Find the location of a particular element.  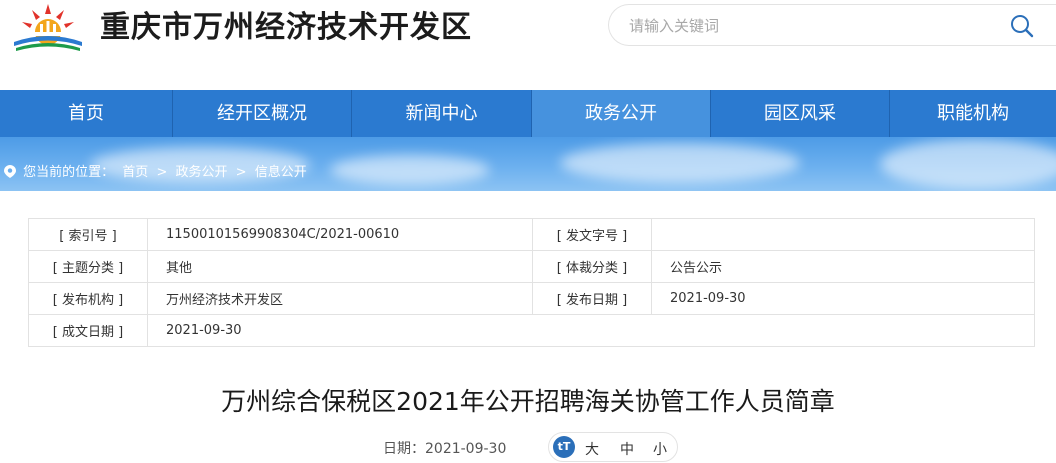

breadcrumb-home-link: 首页 is located at coordinates (135, 172).